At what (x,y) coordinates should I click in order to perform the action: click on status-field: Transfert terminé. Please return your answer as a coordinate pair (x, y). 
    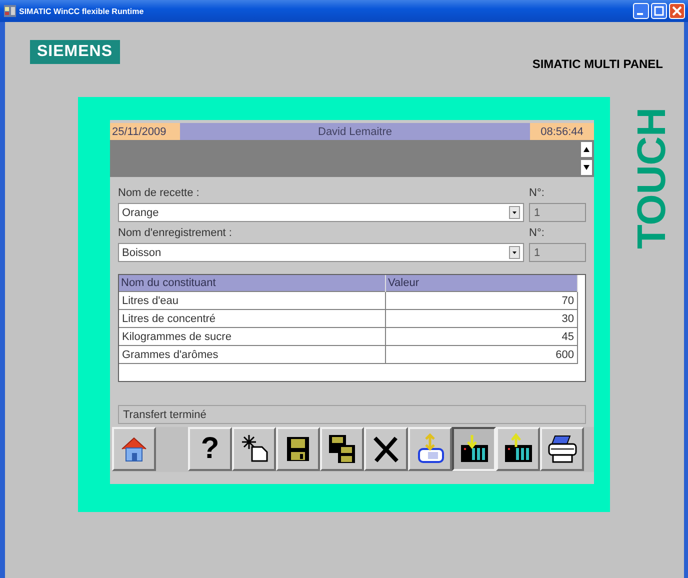
    Looking at the image, I should click on (352, 414).